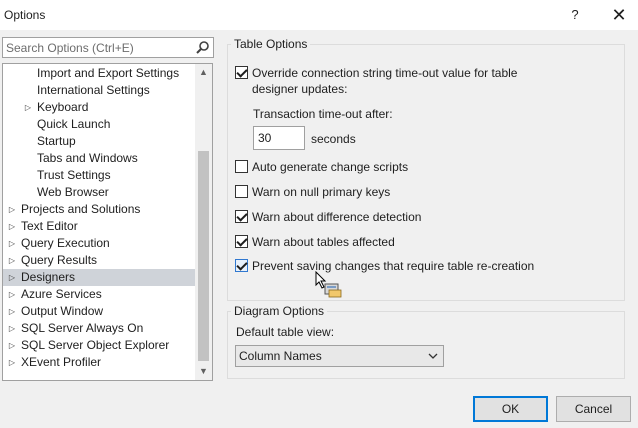  What do you see at coordinates (25, 15) in the screenshot?
I see `window-title: Options` at bounding box center [25, 15].